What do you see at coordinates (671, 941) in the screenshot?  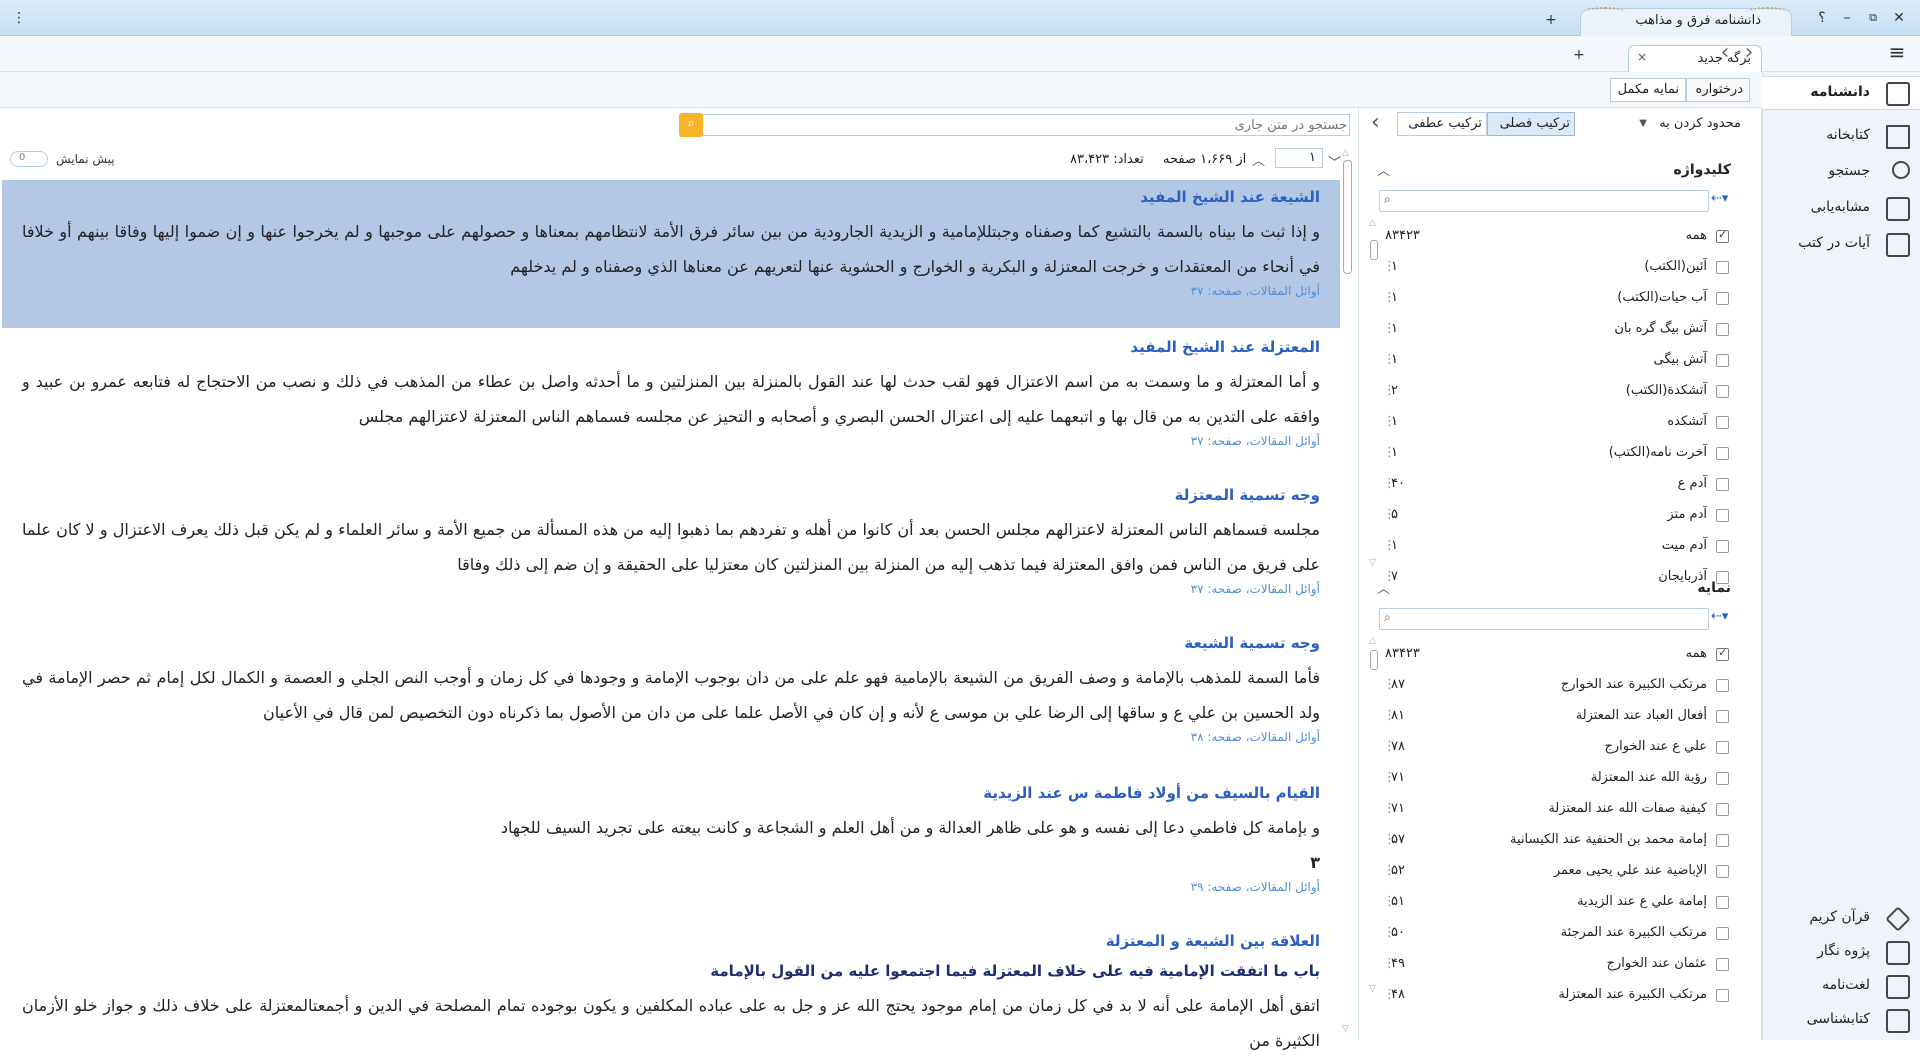 I see `result-title: العلاقة بين الشيعة و المعتزلة` at bounding box center [671, 941].